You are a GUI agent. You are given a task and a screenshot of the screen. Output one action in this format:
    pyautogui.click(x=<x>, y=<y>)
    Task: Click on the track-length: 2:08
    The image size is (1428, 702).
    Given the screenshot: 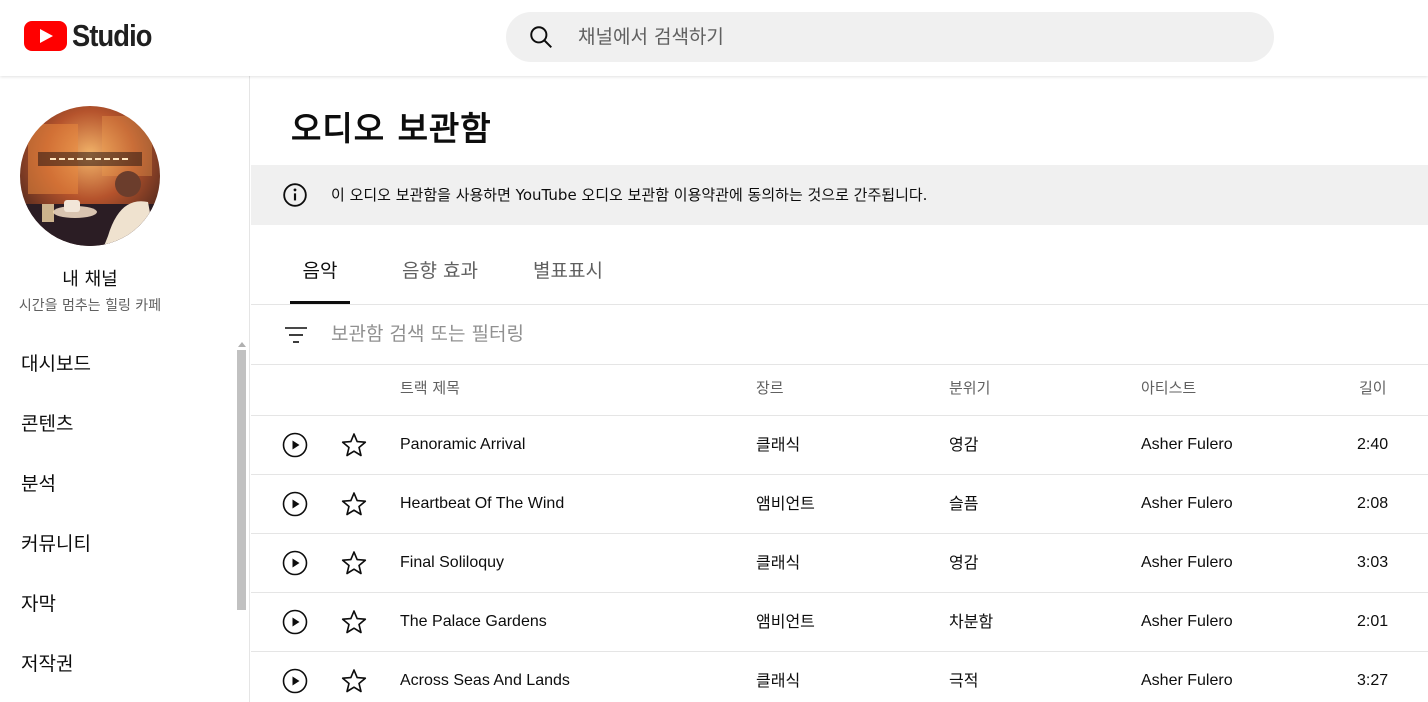 What is the action you would take?
    pyautogui.click(x=1373, y=503)
    